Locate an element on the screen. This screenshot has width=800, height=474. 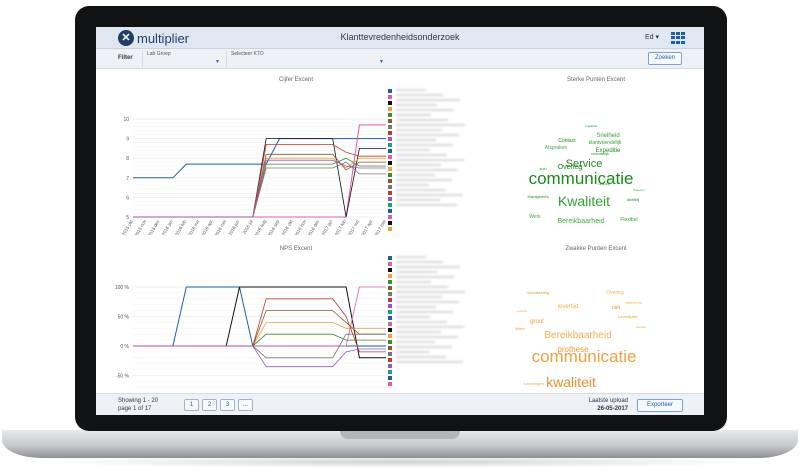
x-tick-label: 2015 dec is located at coordinates (154, 226).